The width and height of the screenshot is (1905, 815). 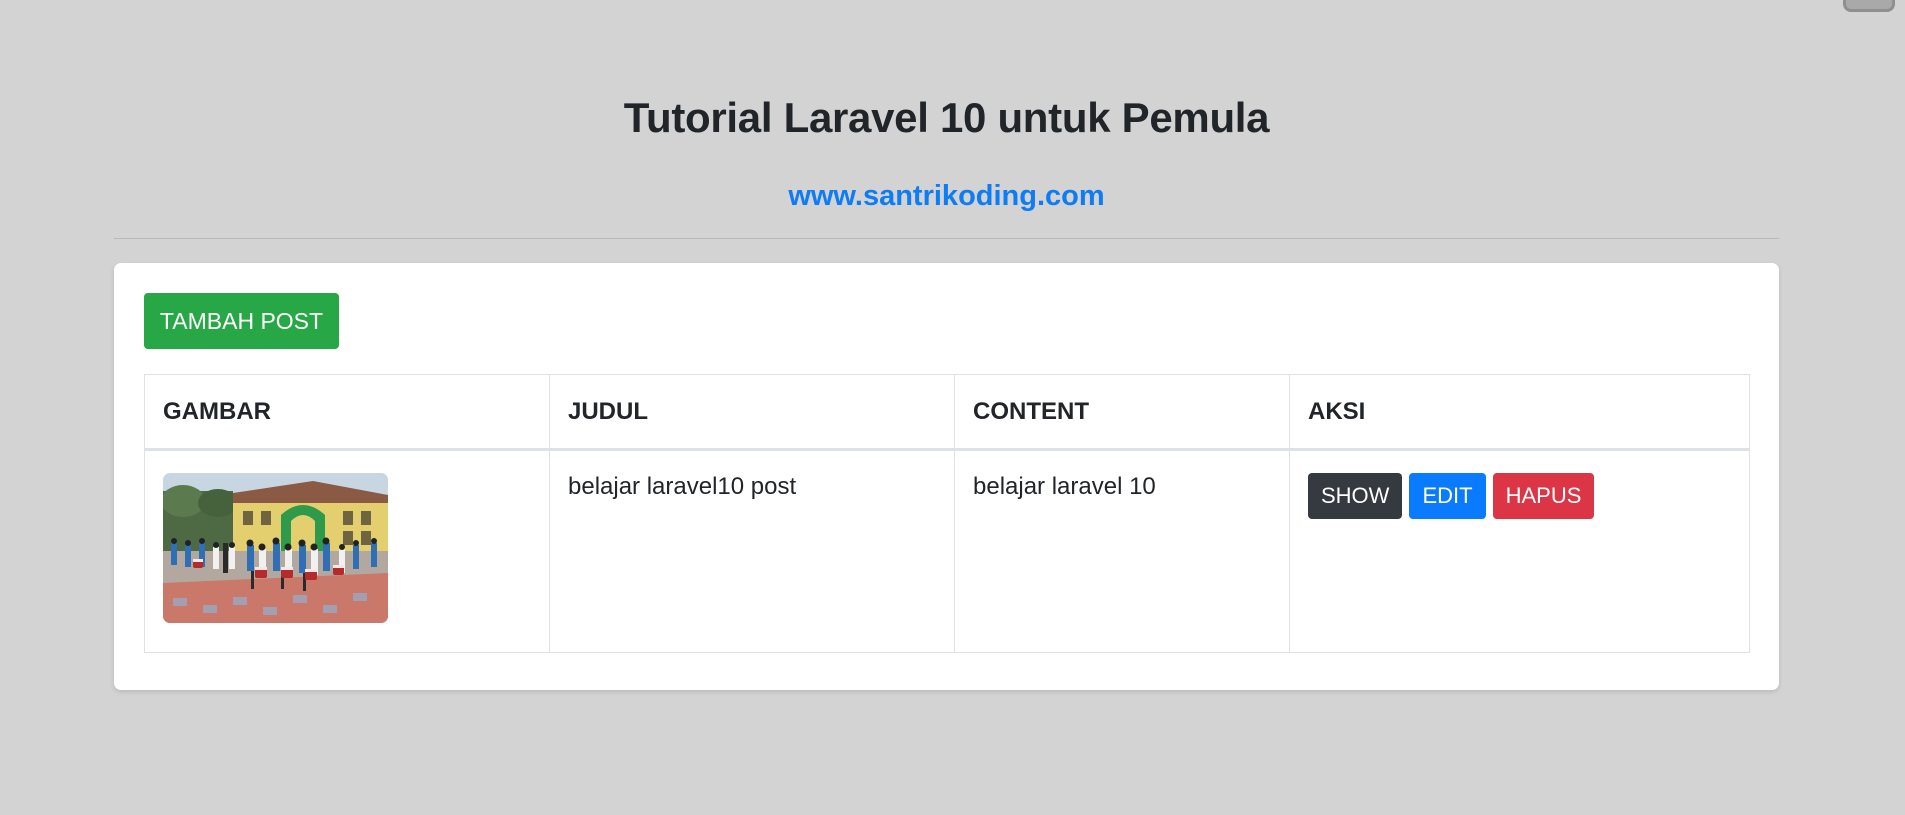 What do you see at coordinates (1122, 551) in the screenshot?
I see `cell-content: belajar laravel 10` at bounding box center [1122, 551].